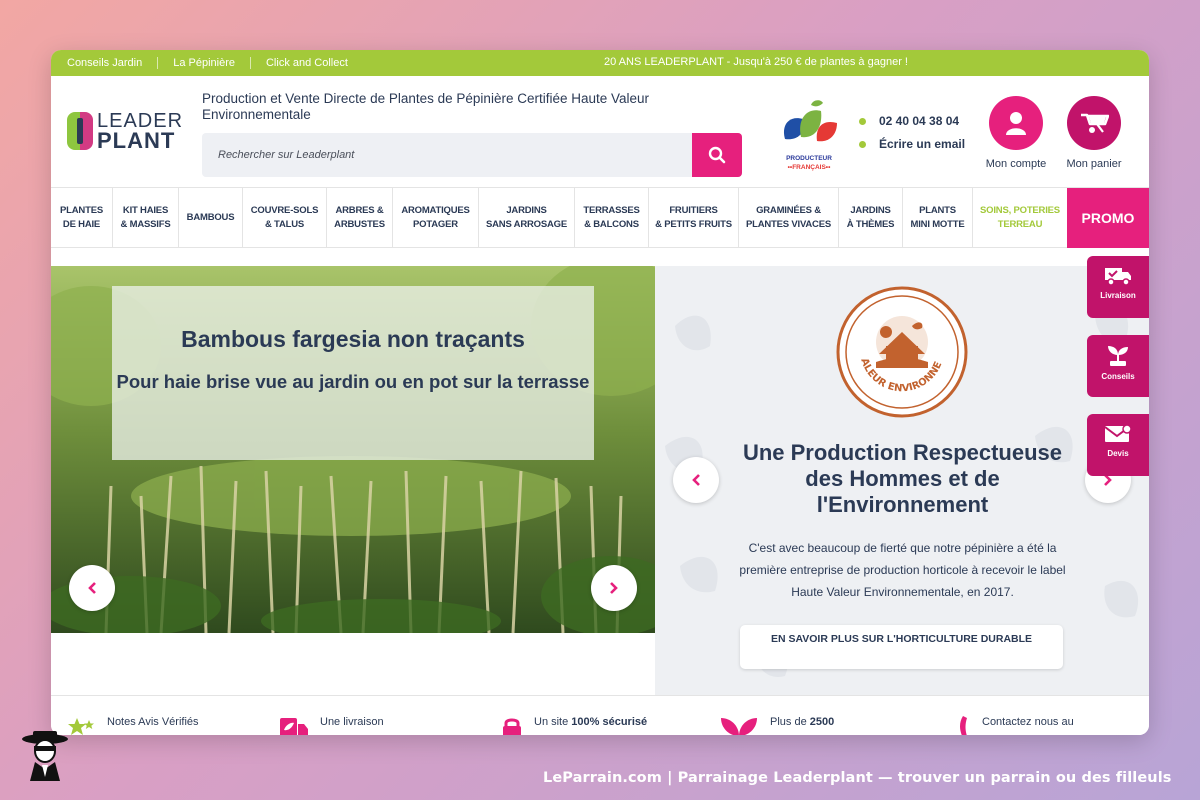 The height and width of the screenshot is (800, 1200). I want to click on user-icon, so click(1016, 123).